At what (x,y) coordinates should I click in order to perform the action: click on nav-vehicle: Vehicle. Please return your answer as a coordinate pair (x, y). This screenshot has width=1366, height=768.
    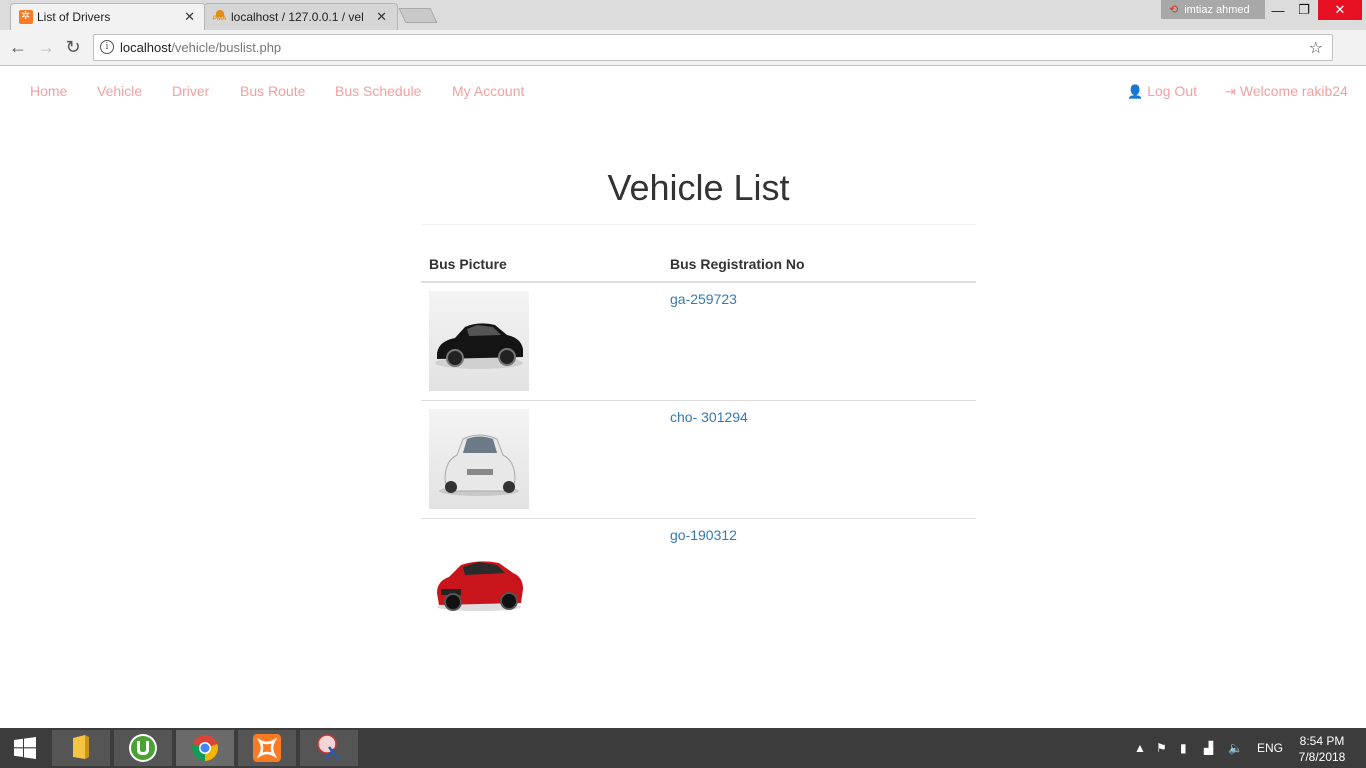
    Looking at the image, I should click on (119, 91).